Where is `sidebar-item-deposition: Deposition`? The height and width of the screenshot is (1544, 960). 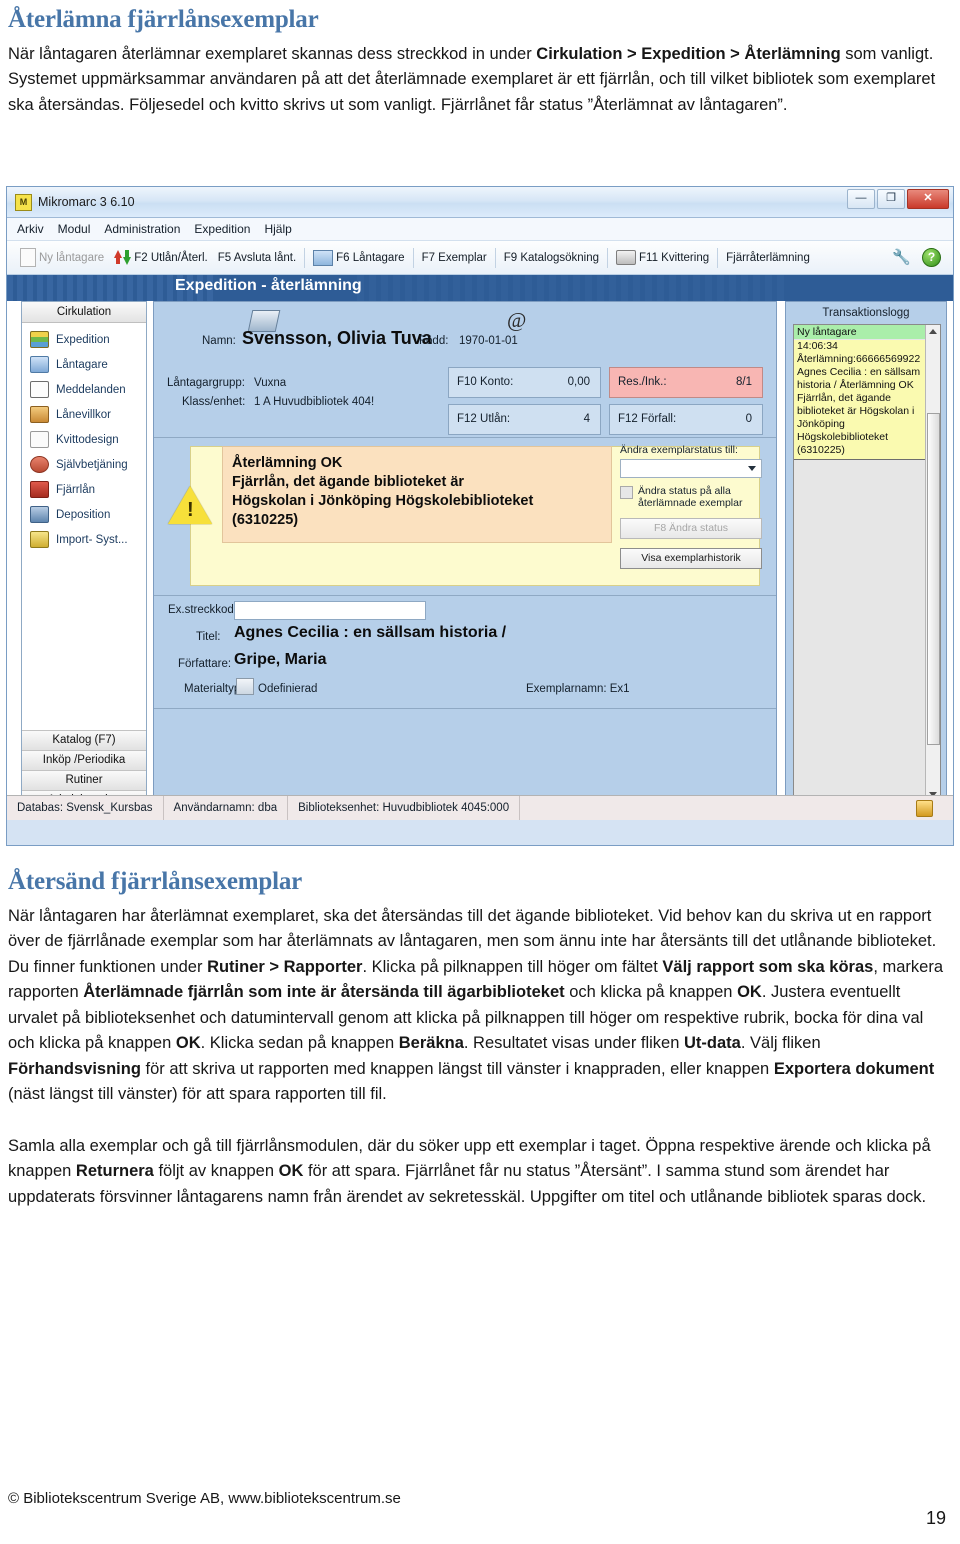 sidebar-item-deposition: Deposition is located at coordinates (84, 514).